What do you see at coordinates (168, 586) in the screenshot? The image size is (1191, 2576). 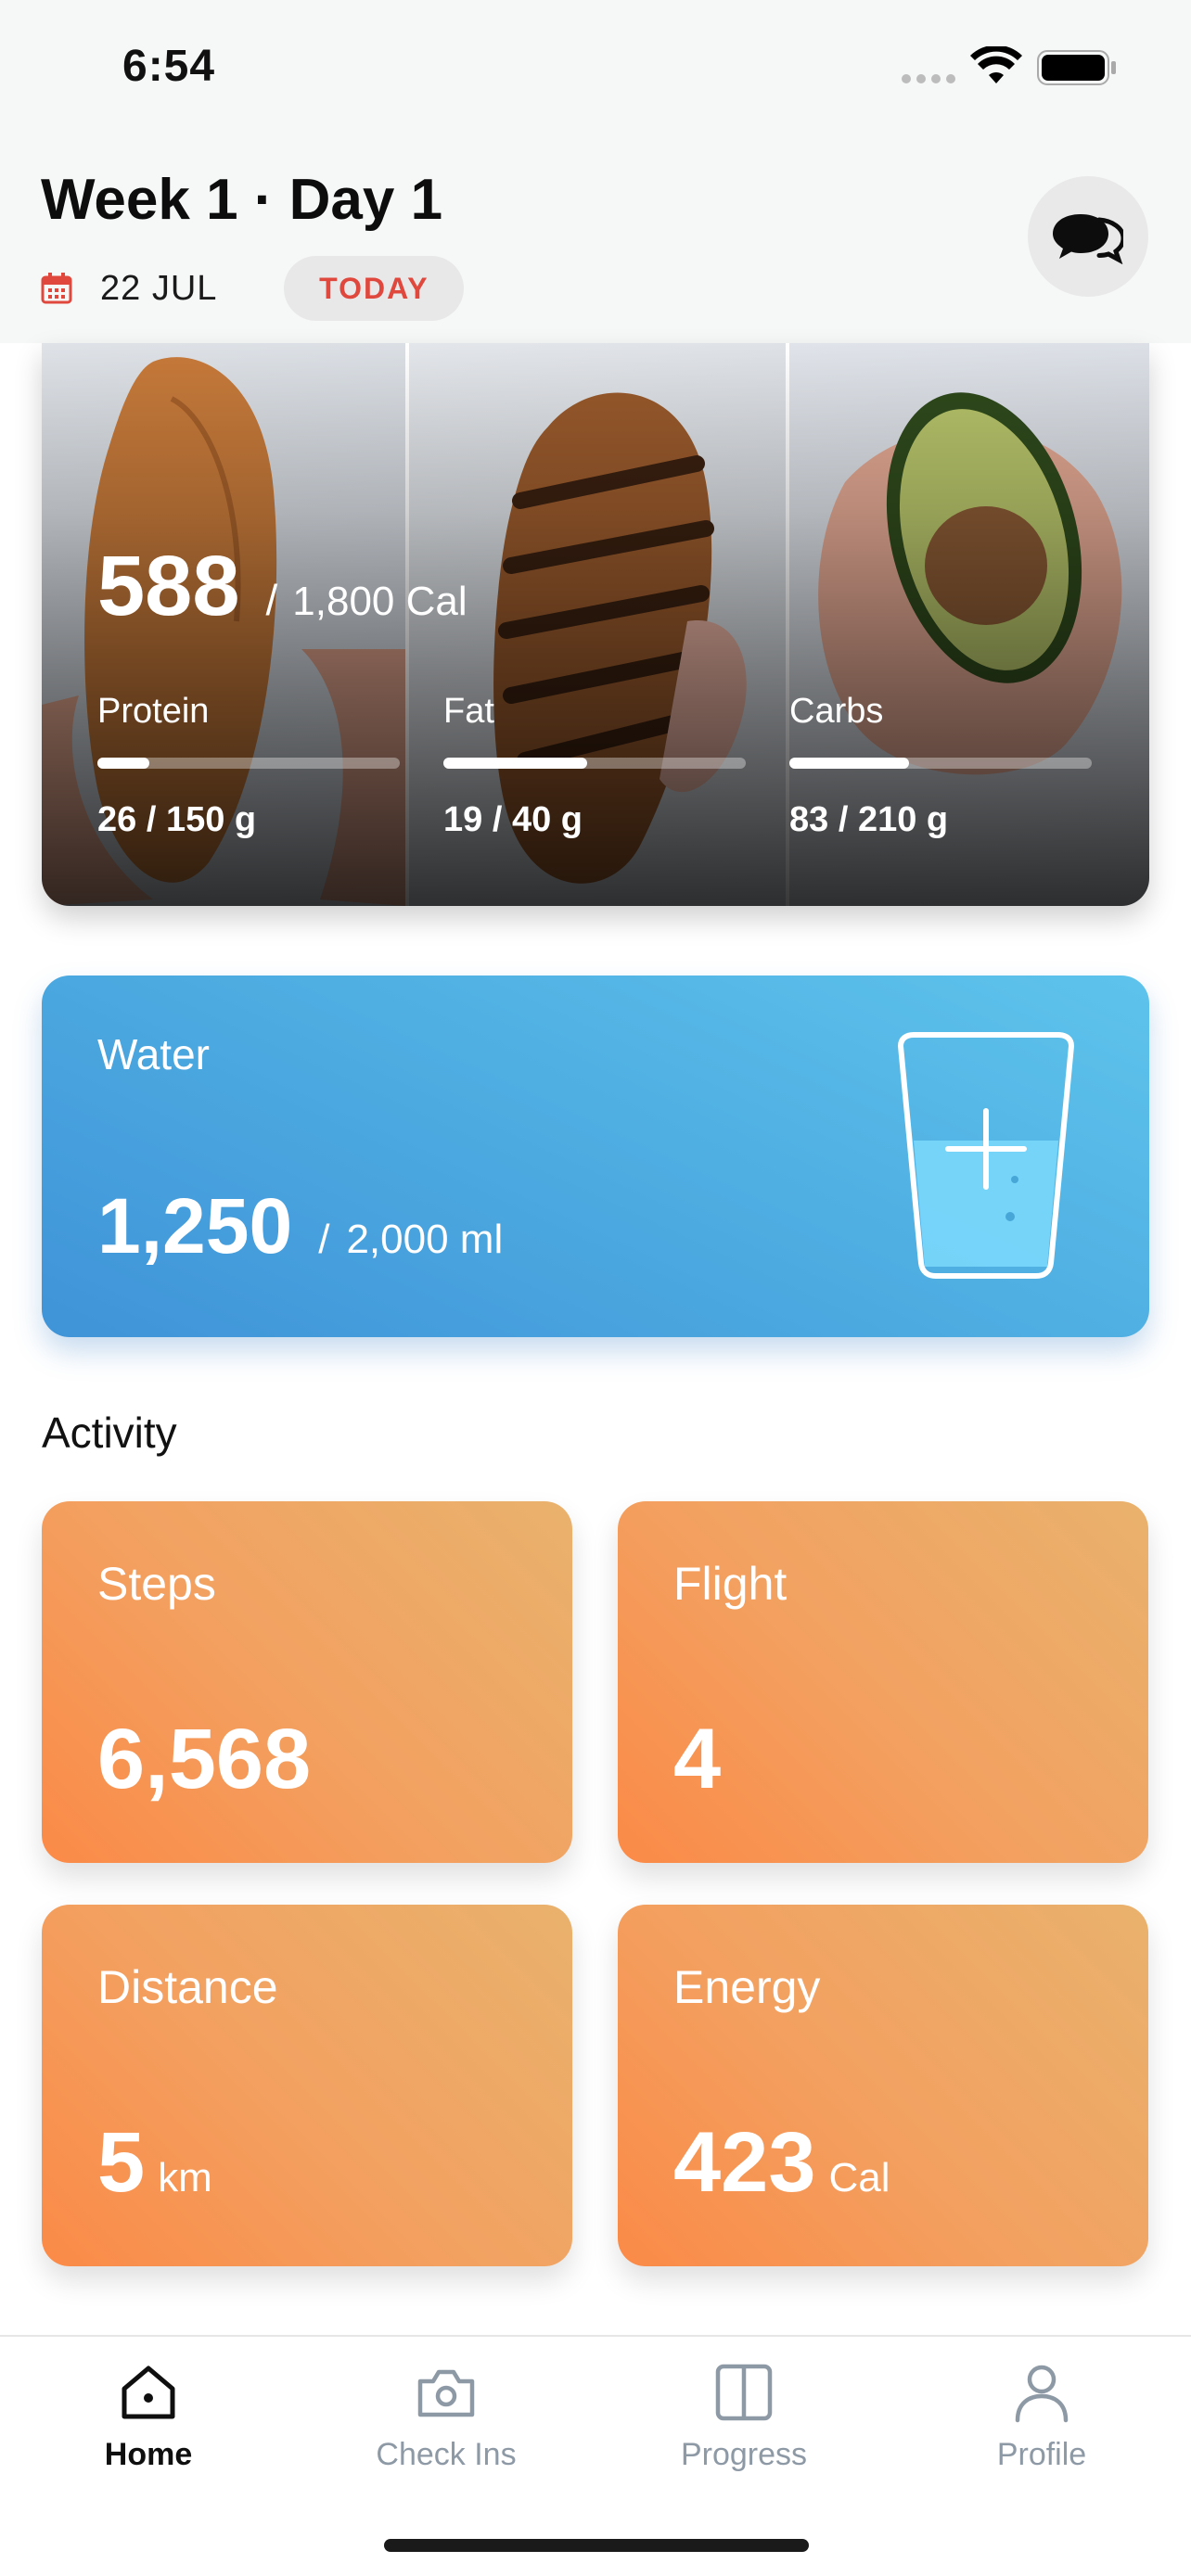 I see `calories-value: 588` at bounding box center [168, 586].